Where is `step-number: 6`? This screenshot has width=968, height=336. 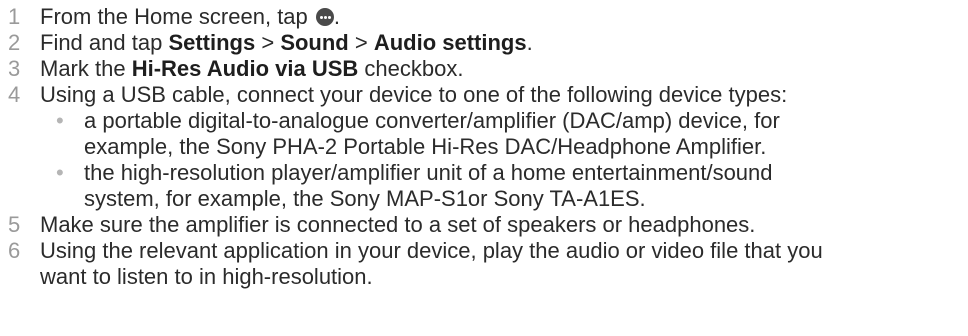
step-number: 6 is located at coordinates (14, 250).